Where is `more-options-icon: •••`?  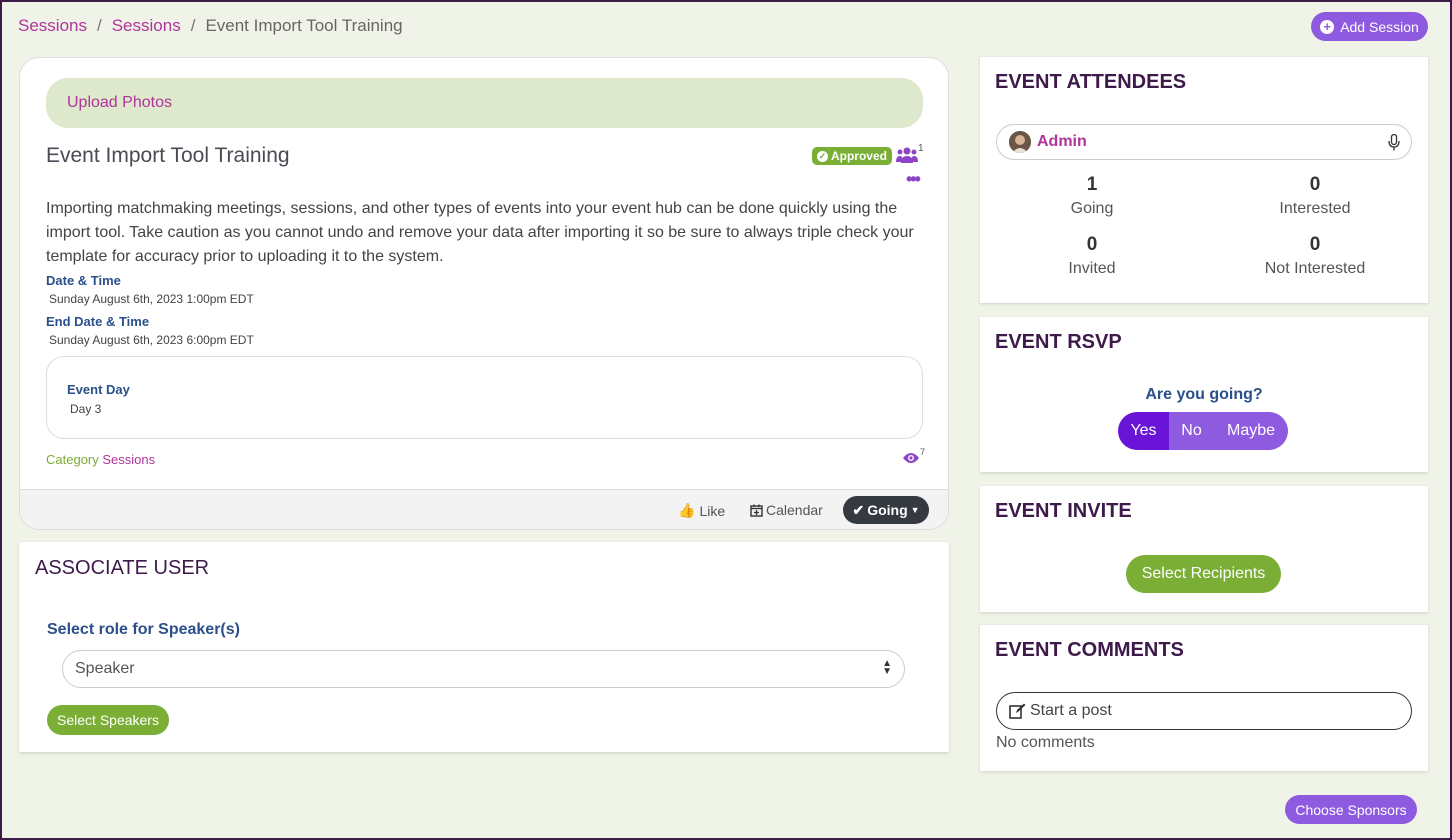 more-options-icon: ••• is located at coordinates (913, 179).